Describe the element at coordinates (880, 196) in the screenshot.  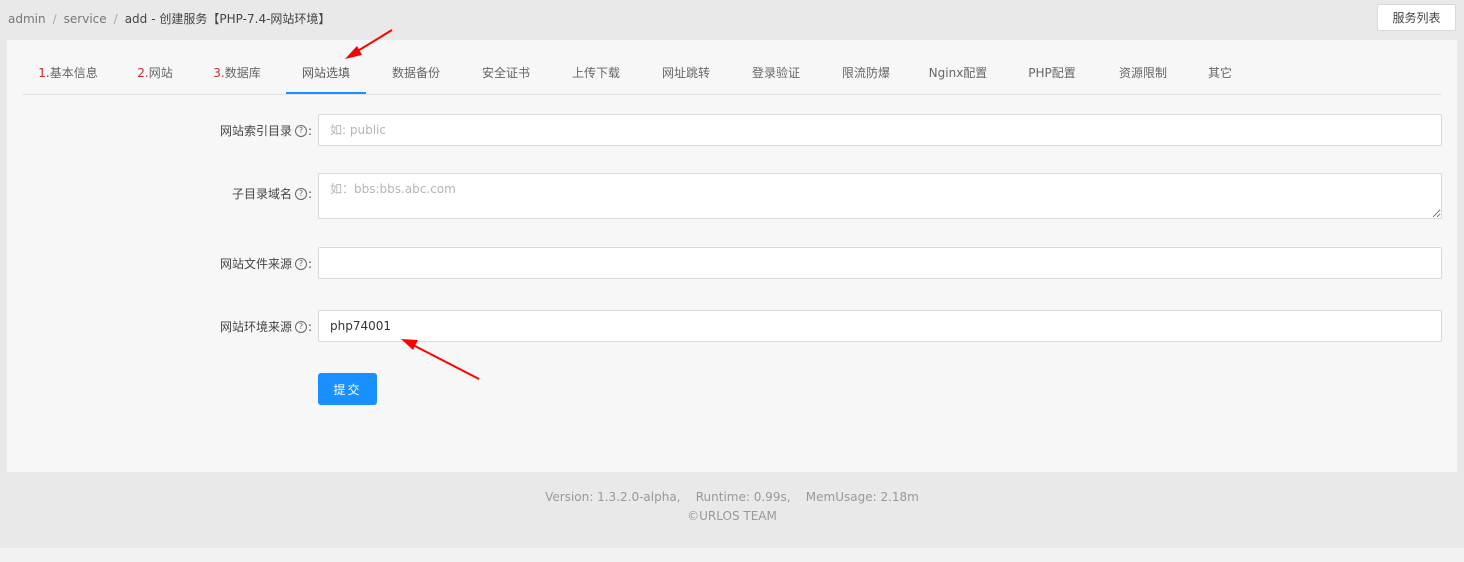
I see `subdomain-textarea` at that location.